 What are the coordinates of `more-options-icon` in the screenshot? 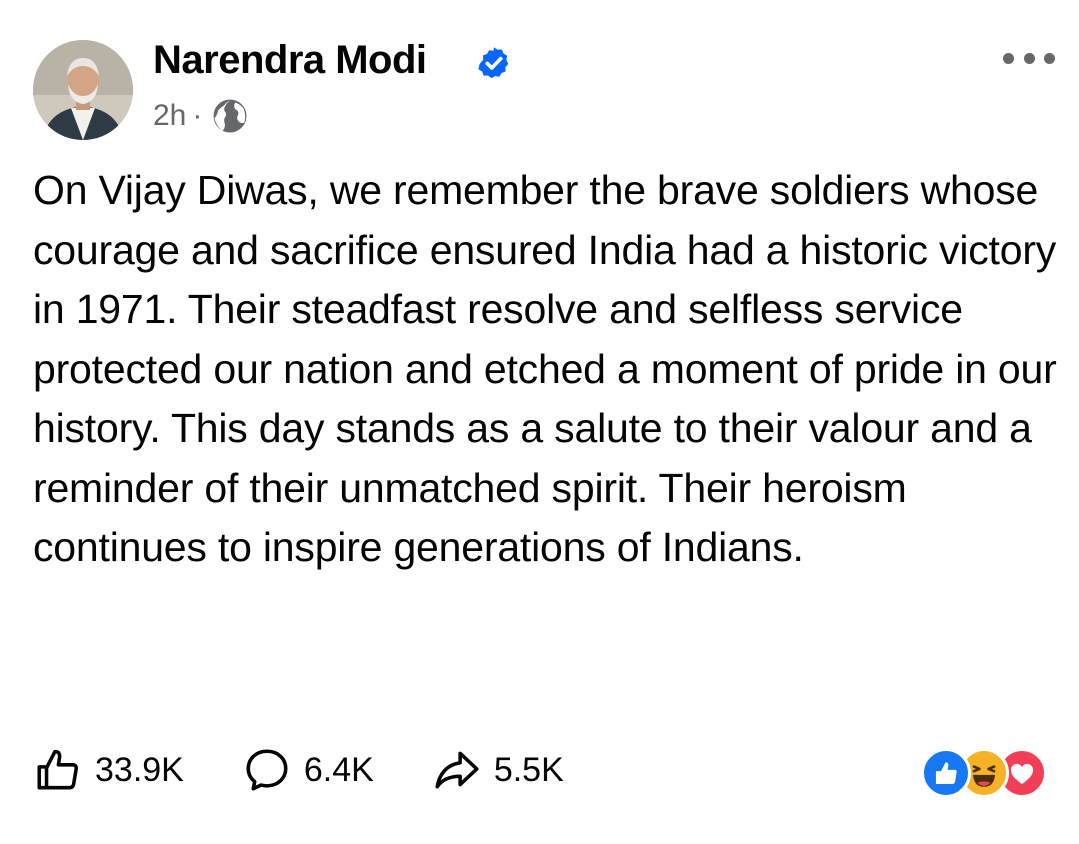 It's located at (1029, 58).